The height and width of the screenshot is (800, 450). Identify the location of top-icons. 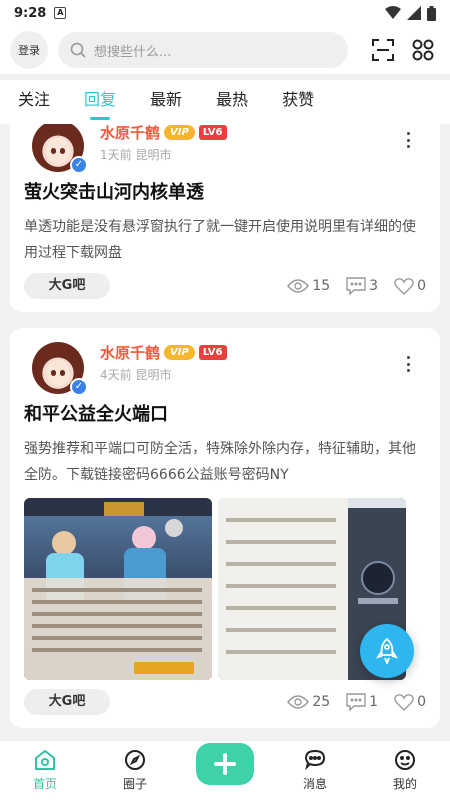
(406, 50).